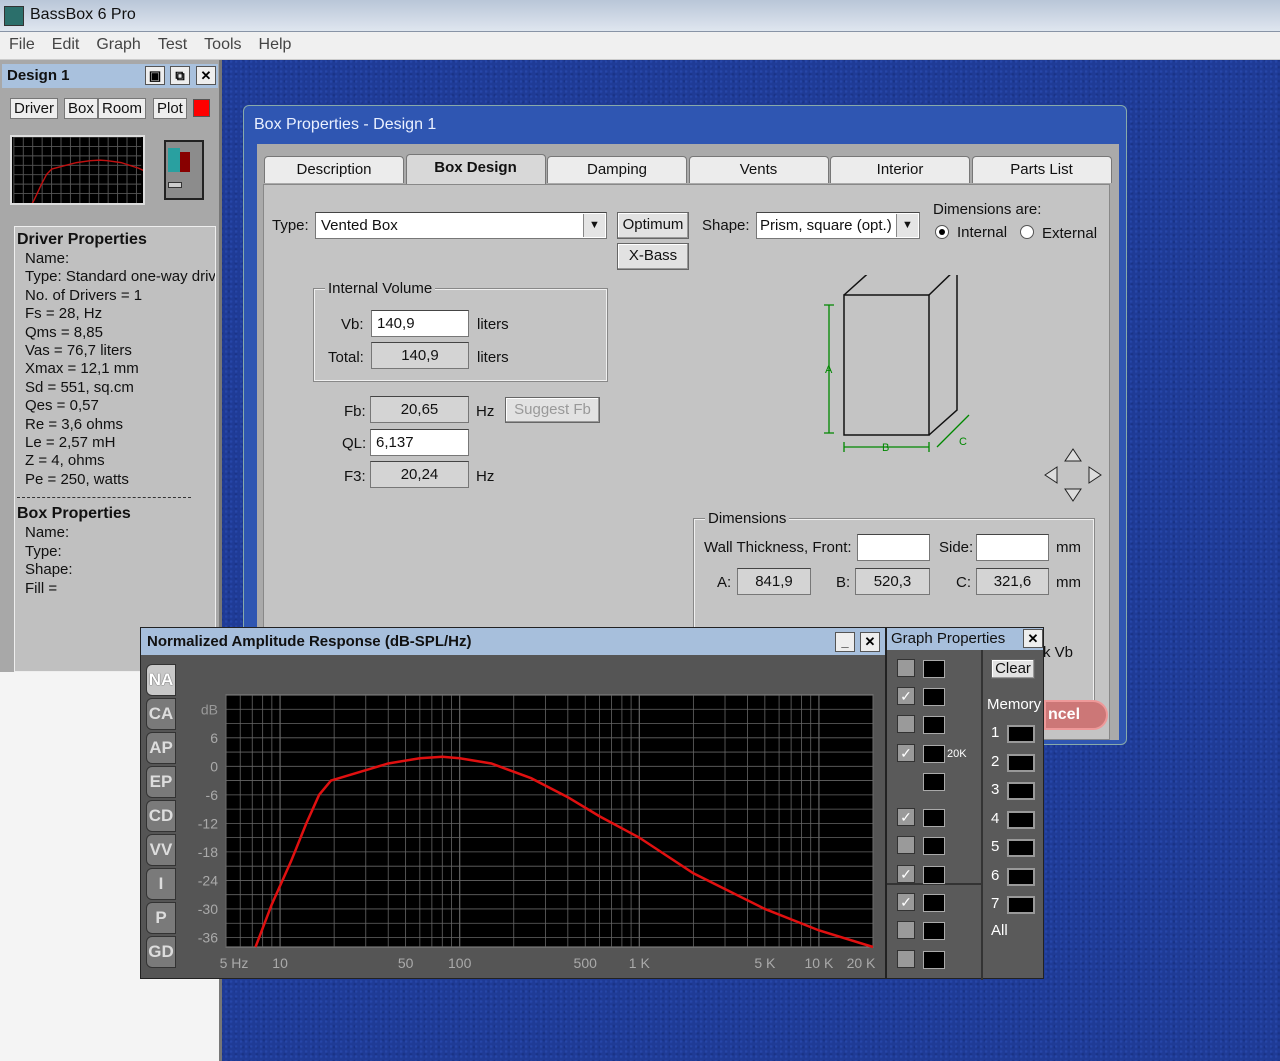 The height and width of the screenshot is (1061, 1280). Describe the element at coordinates (420, 323) in the screenshot. I see `vb-input: 140,9` at that location.